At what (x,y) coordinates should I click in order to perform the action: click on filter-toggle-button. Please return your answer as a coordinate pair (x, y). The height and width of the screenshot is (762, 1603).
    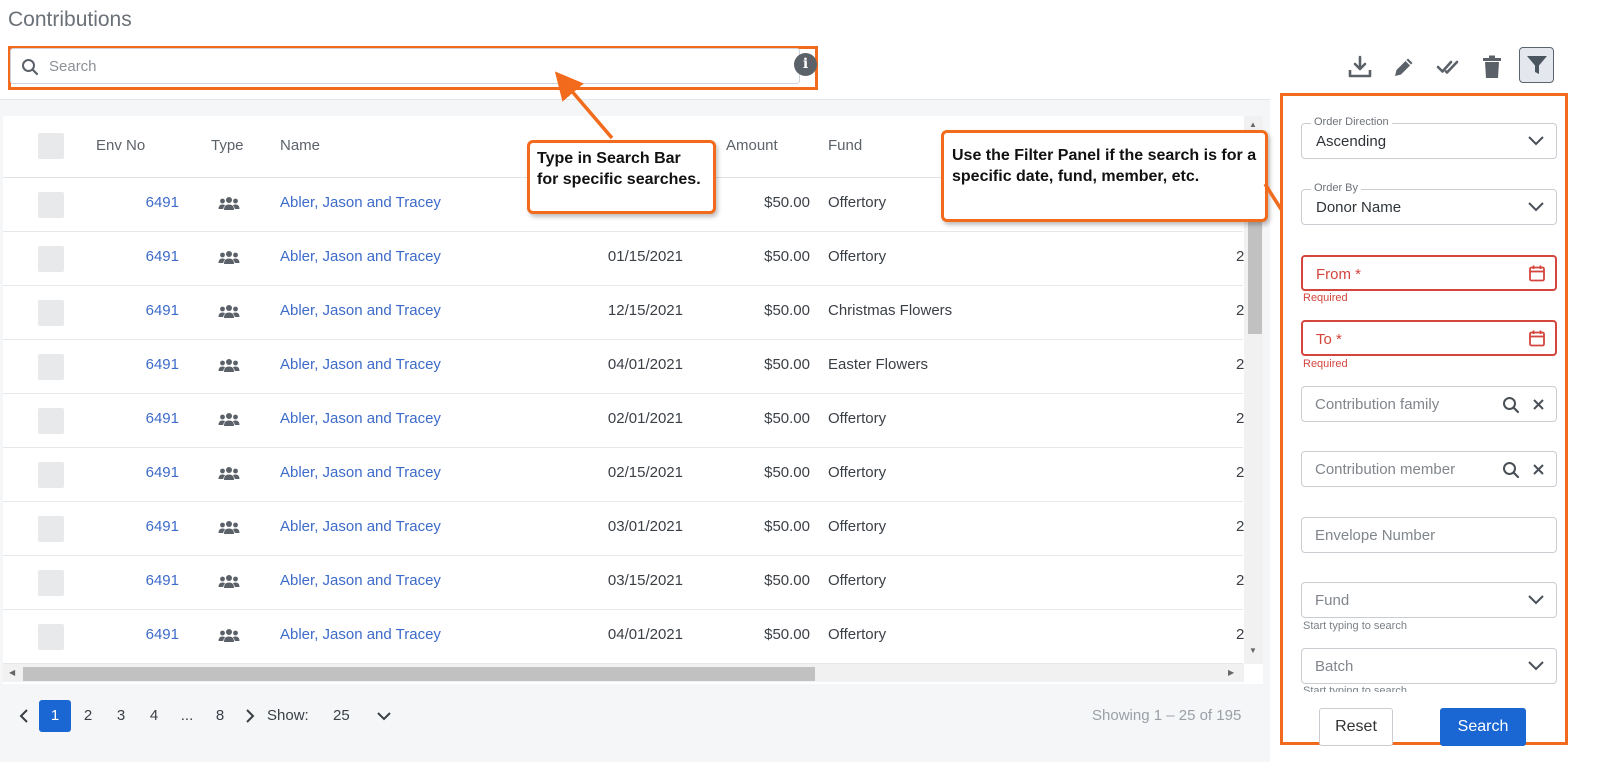
    Looking at the image, I should click on (1536, 65).